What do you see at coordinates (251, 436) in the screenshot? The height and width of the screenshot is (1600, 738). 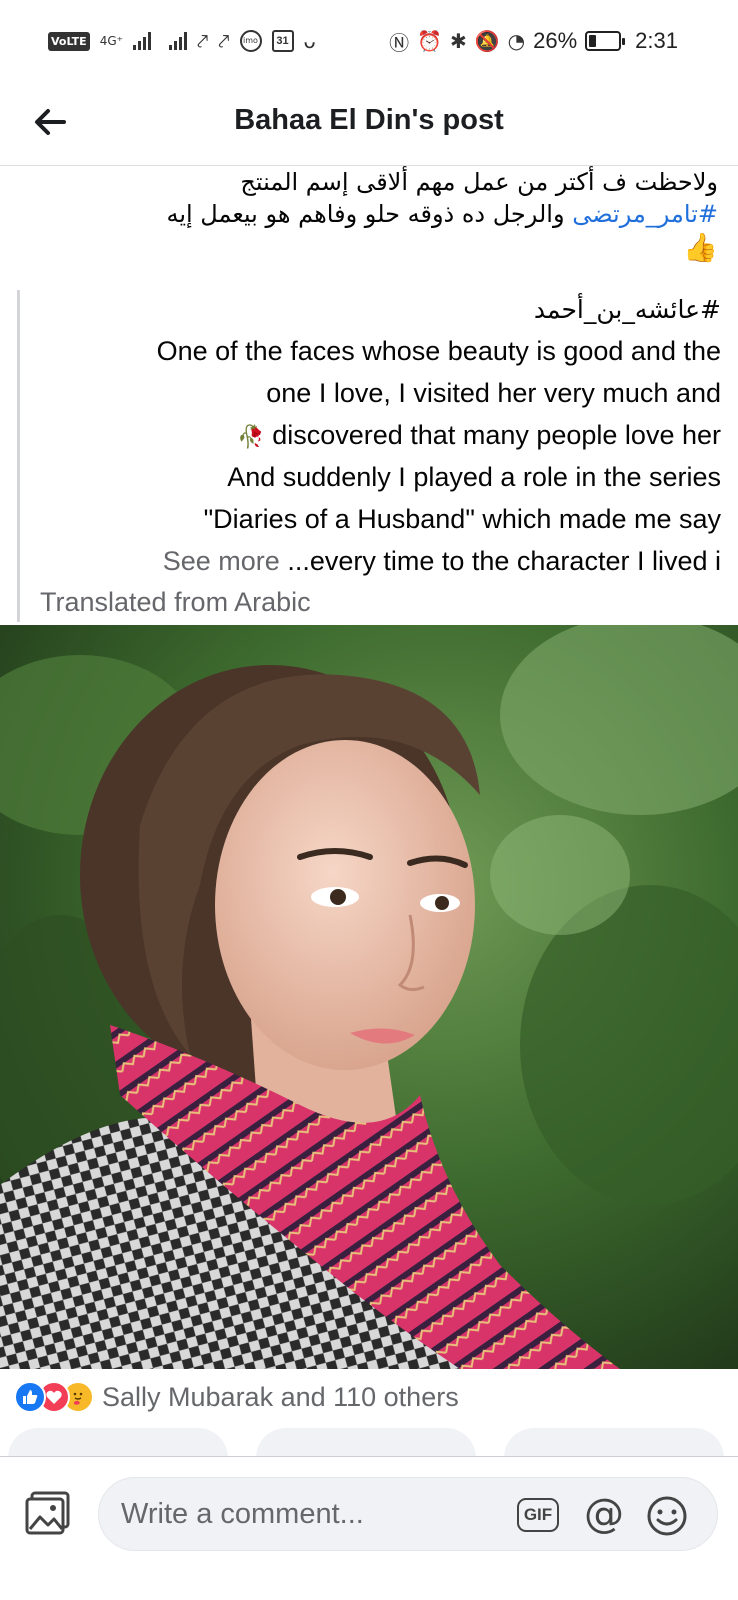 I see `rose-emoji: 🥀` at bounding box center [251, 436].